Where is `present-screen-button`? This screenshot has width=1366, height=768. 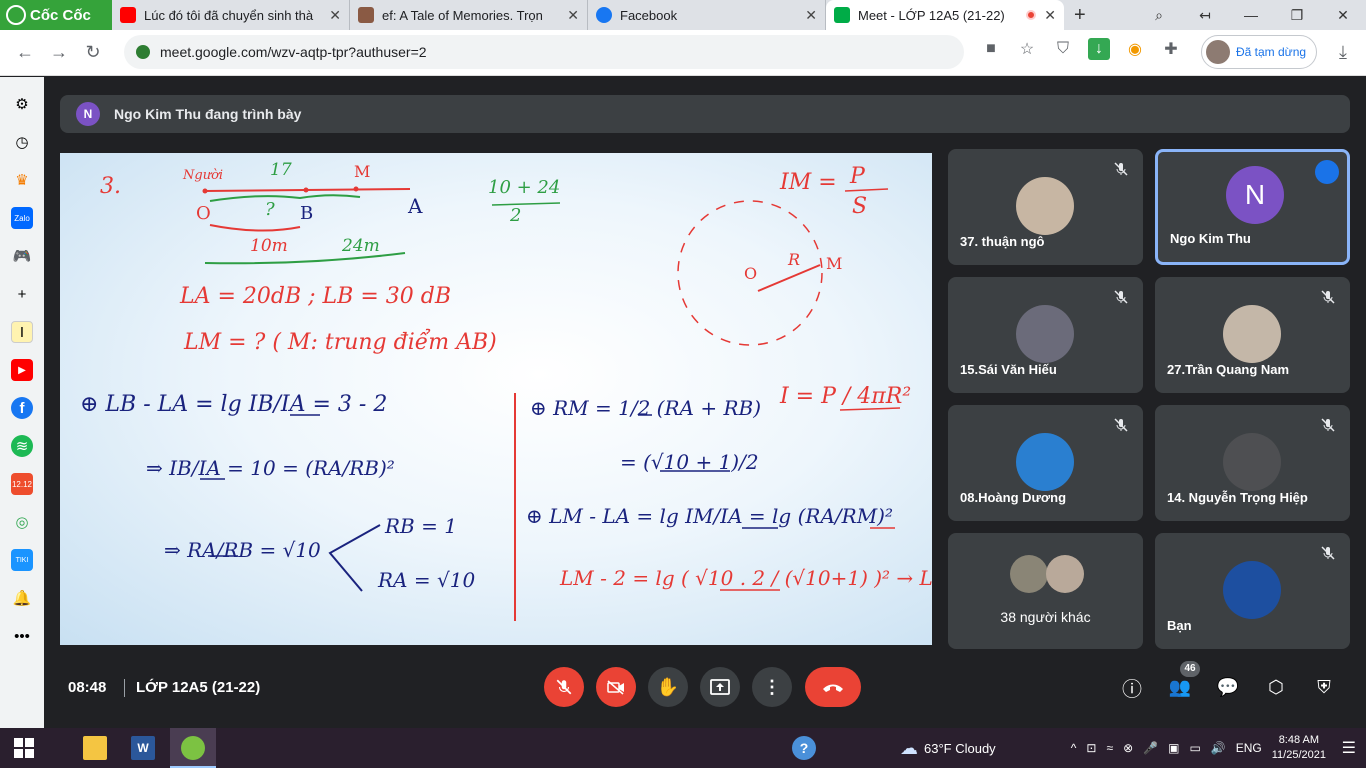
present-screen-button is located at coordinates (720, 687).